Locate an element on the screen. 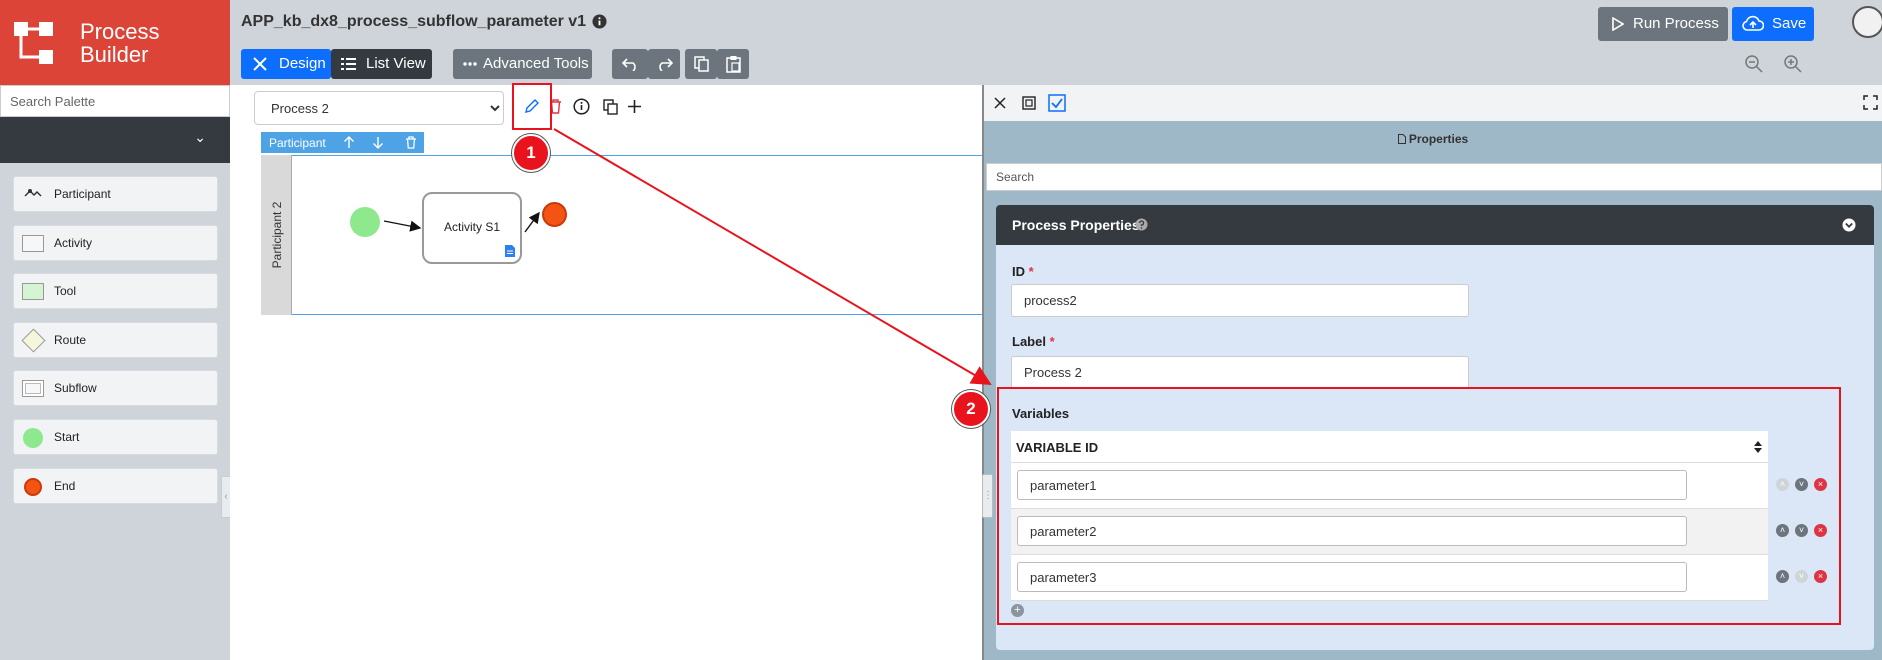 This screenshot has width=1882, height=660. cloud-upload-icon is located at coordinates (1753, 23).